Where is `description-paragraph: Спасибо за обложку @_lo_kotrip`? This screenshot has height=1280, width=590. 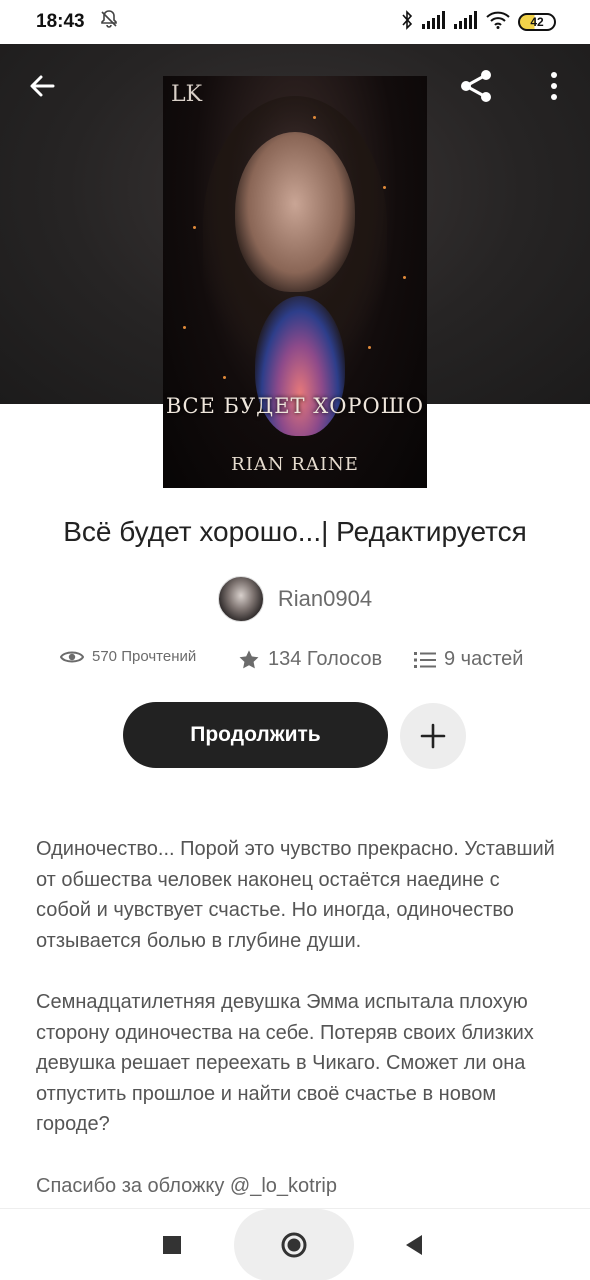 description-paragraph: Спасибо за обложку @_lo_kotrip is located at coordinates (186, 1185).